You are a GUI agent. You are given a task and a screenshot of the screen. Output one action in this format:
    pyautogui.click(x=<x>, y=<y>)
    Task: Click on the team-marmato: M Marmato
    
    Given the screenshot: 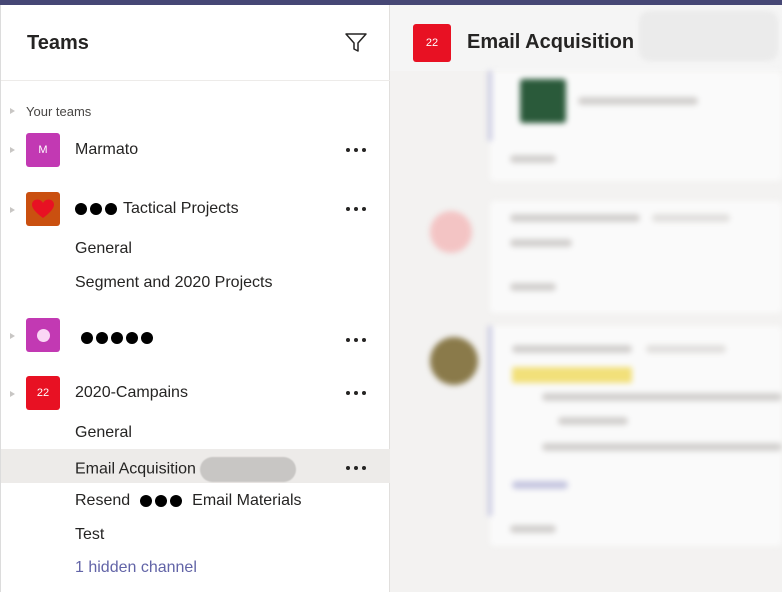 What is the action you would take?
    pyautogui.click(x=195, y=150)
    